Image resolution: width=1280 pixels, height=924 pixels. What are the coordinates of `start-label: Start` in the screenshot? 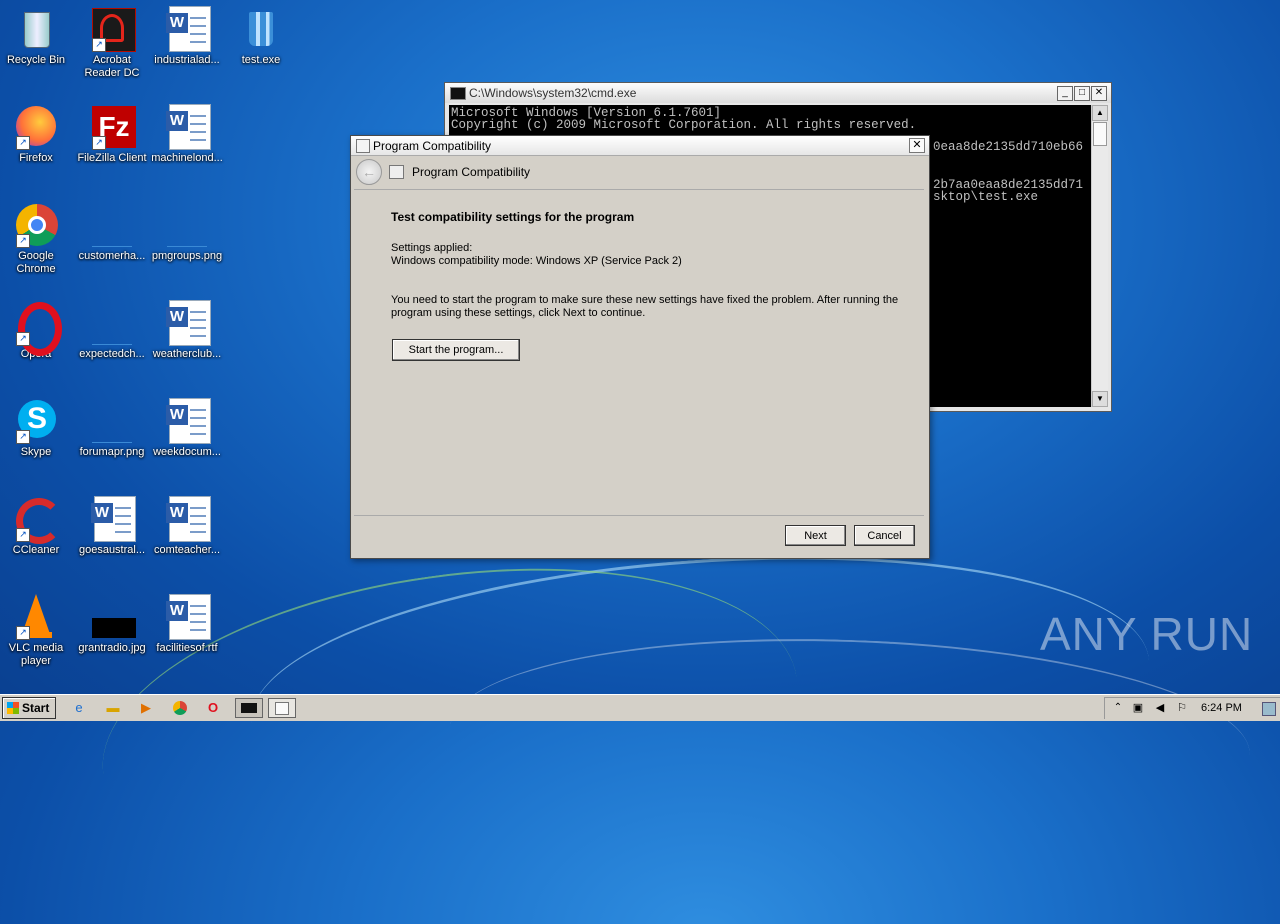 It's located at (36, 708).